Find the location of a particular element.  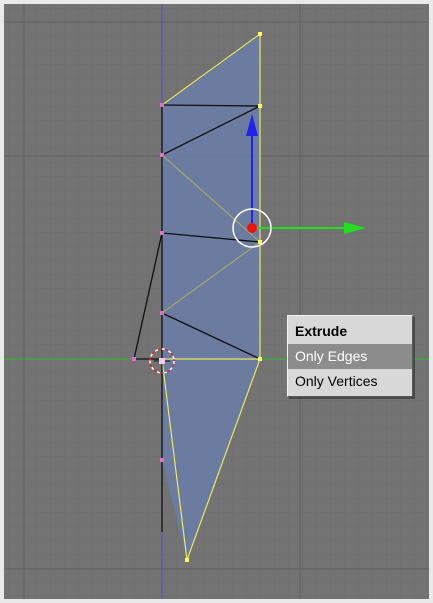

menu-item-only-edges: Only Edges is located at coordinates (350, 356).